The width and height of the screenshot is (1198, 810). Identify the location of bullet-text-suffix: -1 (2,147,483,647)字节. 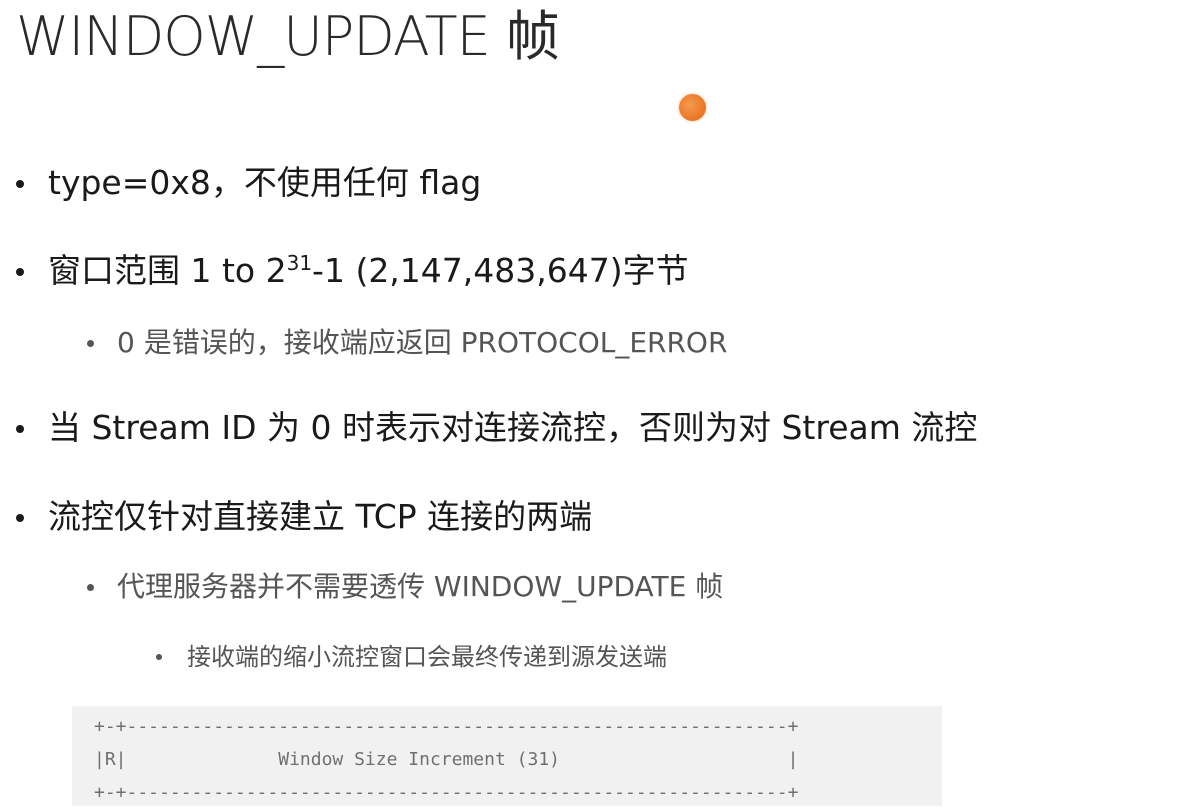
(500, 270).